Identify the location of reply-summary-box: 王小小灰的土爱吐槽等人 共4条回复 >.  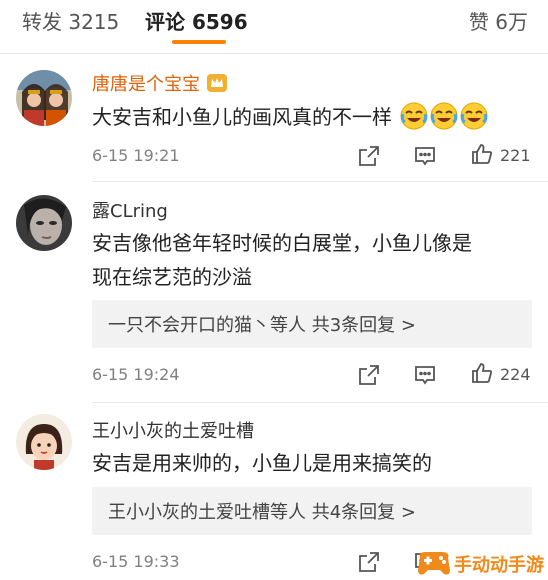
(312, 511).